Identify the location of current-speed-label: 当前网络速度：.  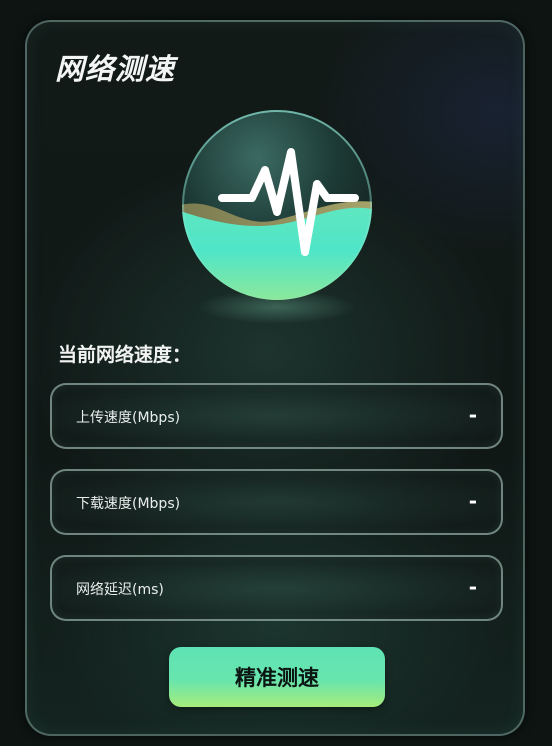
(125, 355).